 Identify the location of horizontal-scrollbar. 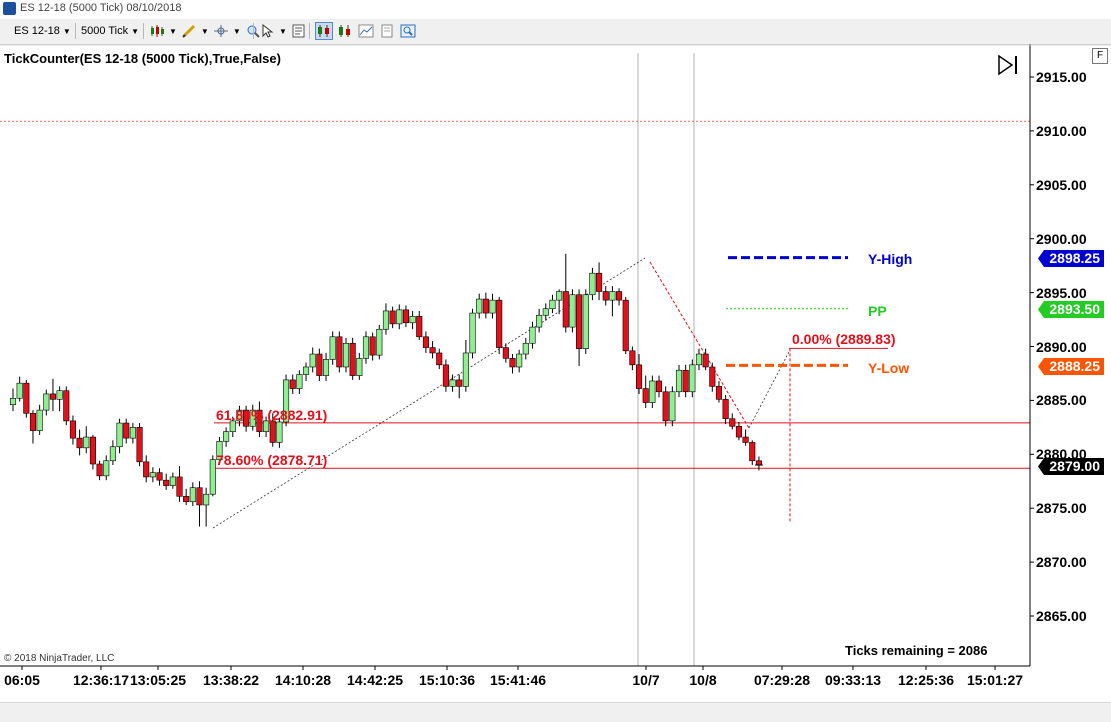
(555, 712).